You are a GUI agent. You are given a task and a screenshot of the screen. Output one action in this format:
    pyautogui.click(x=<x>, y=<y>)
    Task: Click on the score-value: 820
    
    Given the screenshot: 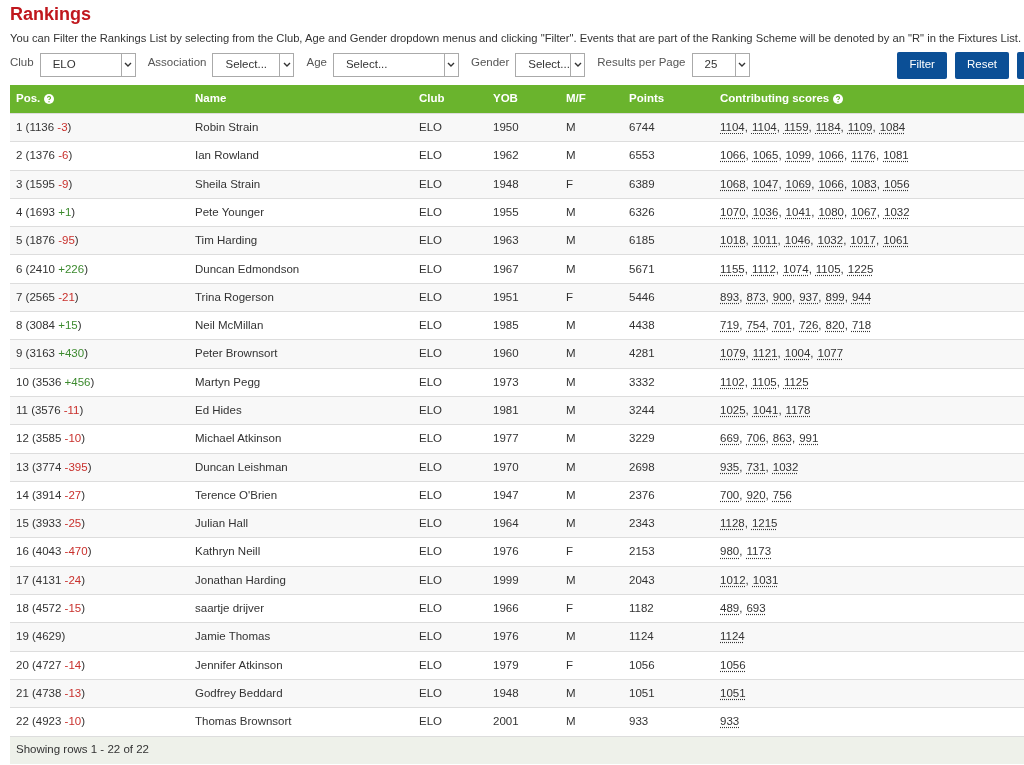 What is the action you would take?
    pyautogui.click(x=835, y=326)
    